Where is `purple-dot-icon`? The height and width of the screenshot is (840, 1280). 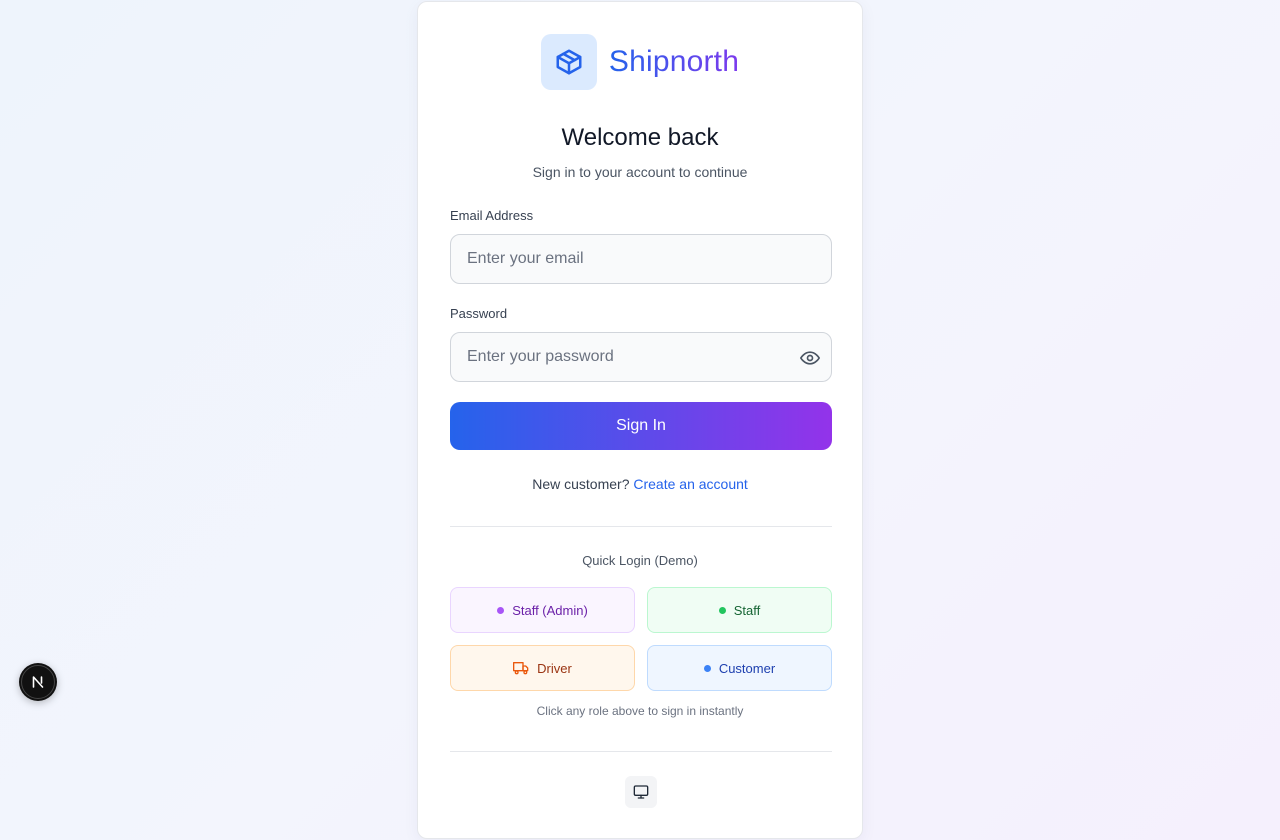
purple-dot-icon is located at coordinates (501, 610).